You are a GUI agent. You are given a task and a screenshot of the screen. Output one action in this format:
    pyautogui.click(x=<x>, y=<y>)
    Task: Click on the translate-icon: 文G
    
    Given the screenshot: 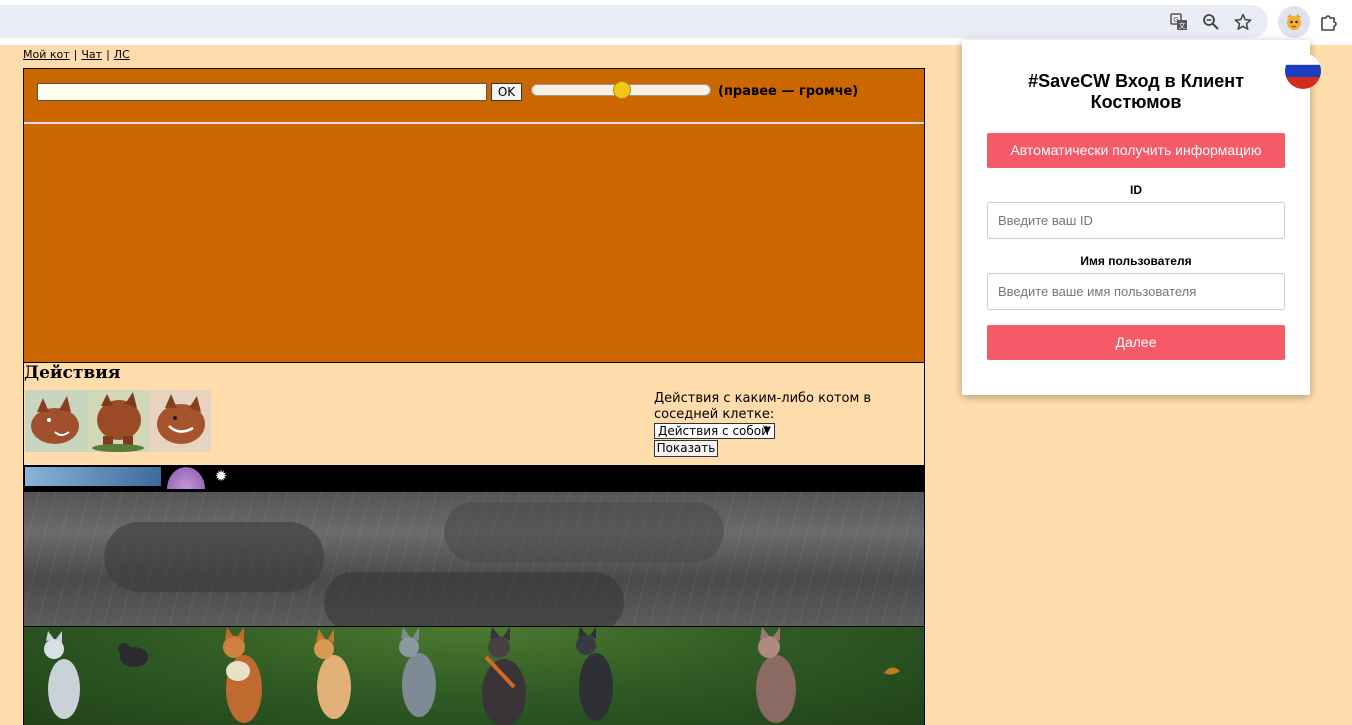 What is the action you would take?
    pyautogui.click(x=1179, y=22)
    